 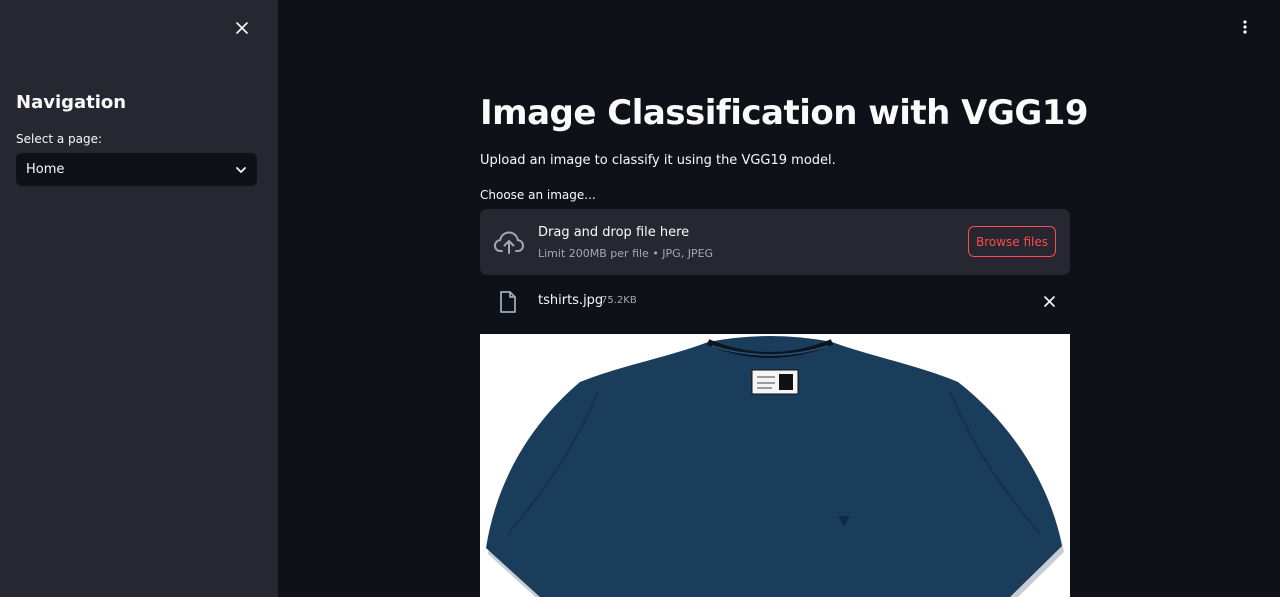 I want to click on file-name: tshirts.jpg, so click(x=571, y=300).